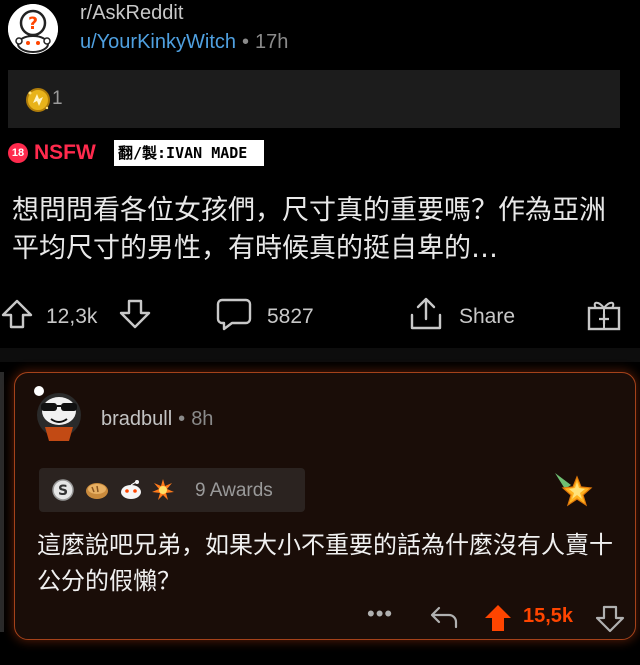  Describe the element at coordinates (444, 618) in the screenshot. I see `reply-icon` at that location.